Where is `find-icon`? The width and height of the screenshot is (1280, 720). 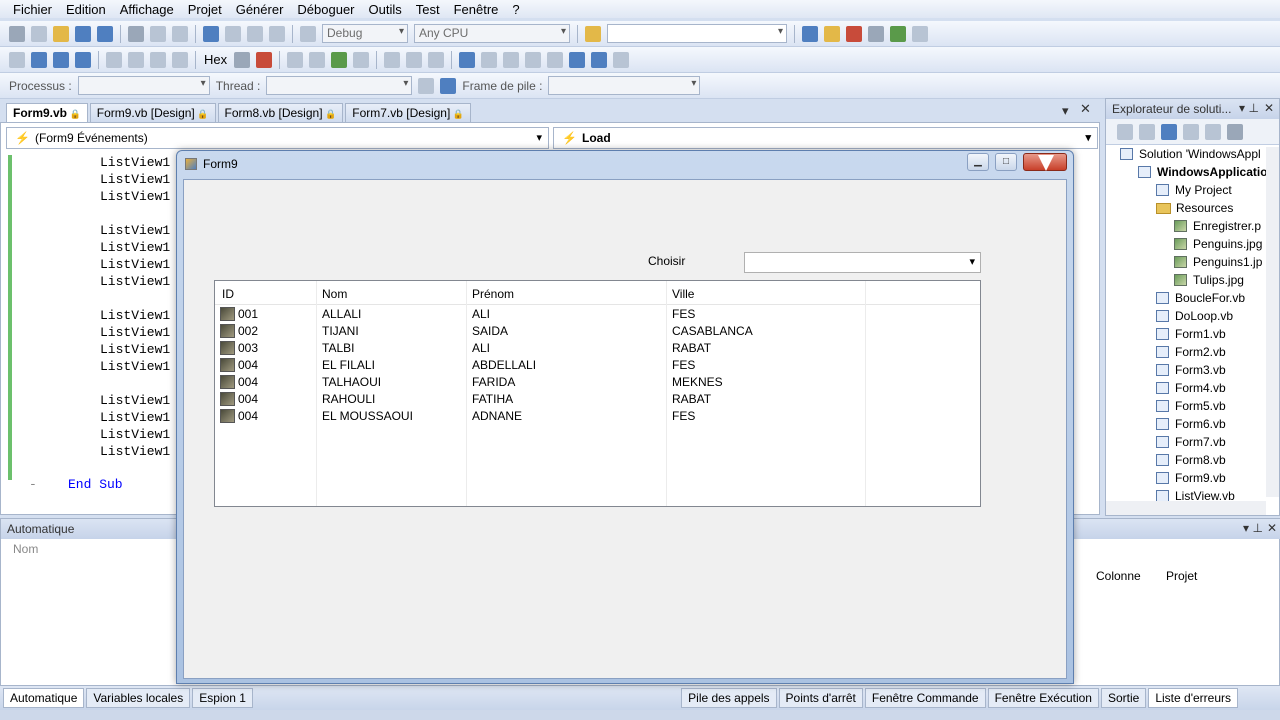
find-icon is located at coordinates (810, 33).